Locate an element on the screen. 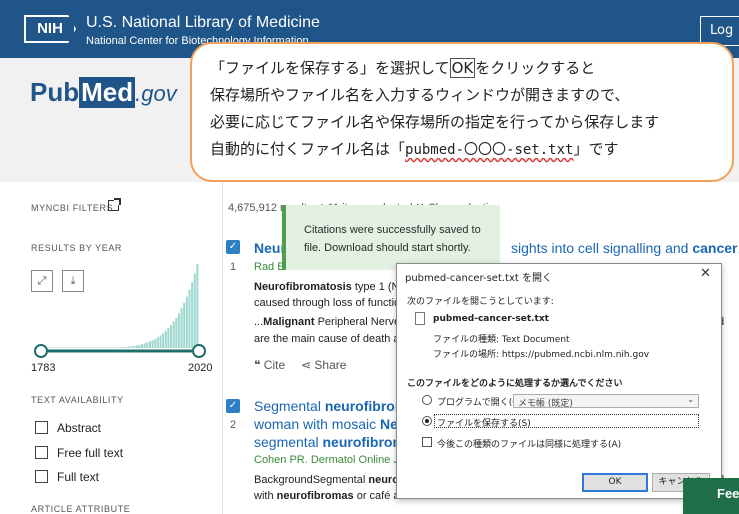 The height and width of the screenshot is (514, 739). remember-checkbox is located at coordinates (427, 442).